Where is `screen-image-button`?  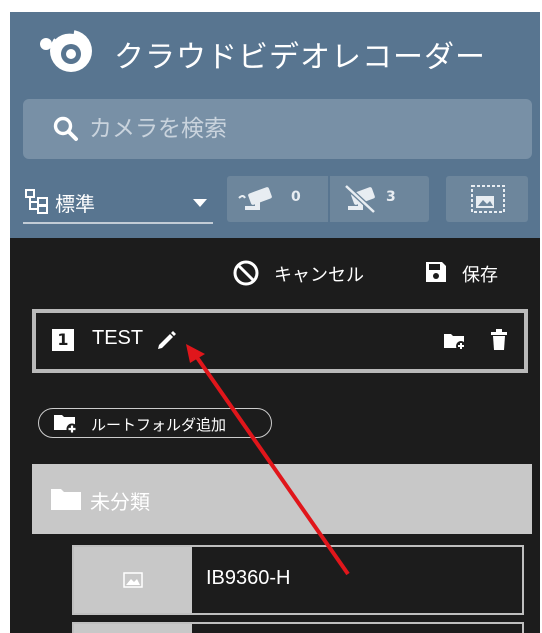
screen-image-button is located at coordinates (487, 199).